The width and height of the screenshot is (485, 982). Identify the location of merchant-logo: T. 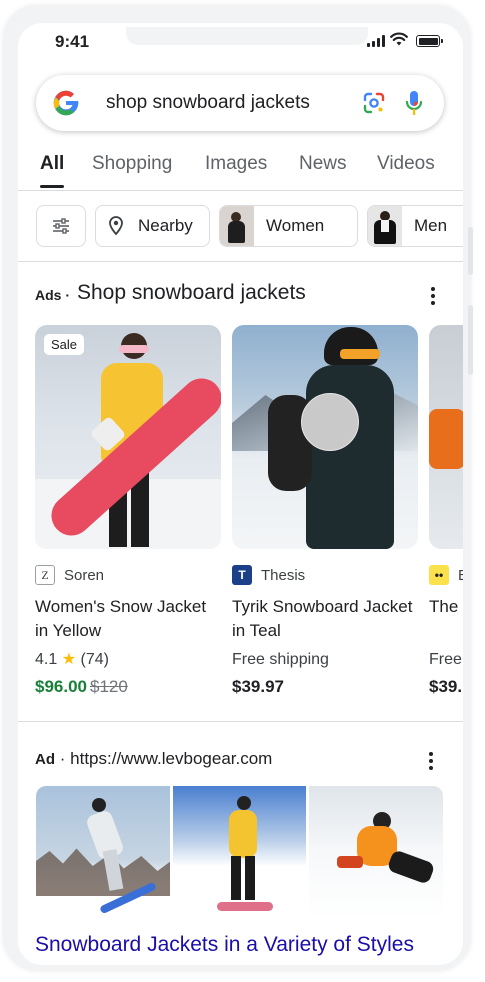
(242, 575).